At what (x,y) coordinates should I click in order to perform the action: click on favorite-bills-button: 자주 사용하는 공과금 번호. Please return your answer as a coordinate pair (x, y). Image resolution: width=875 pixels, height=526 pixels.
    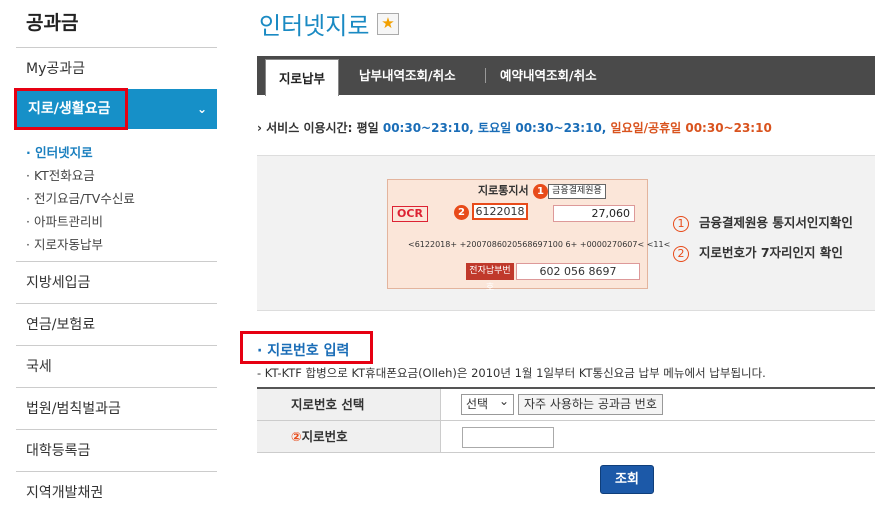
    Looking at the image, I should click on (590, 404).